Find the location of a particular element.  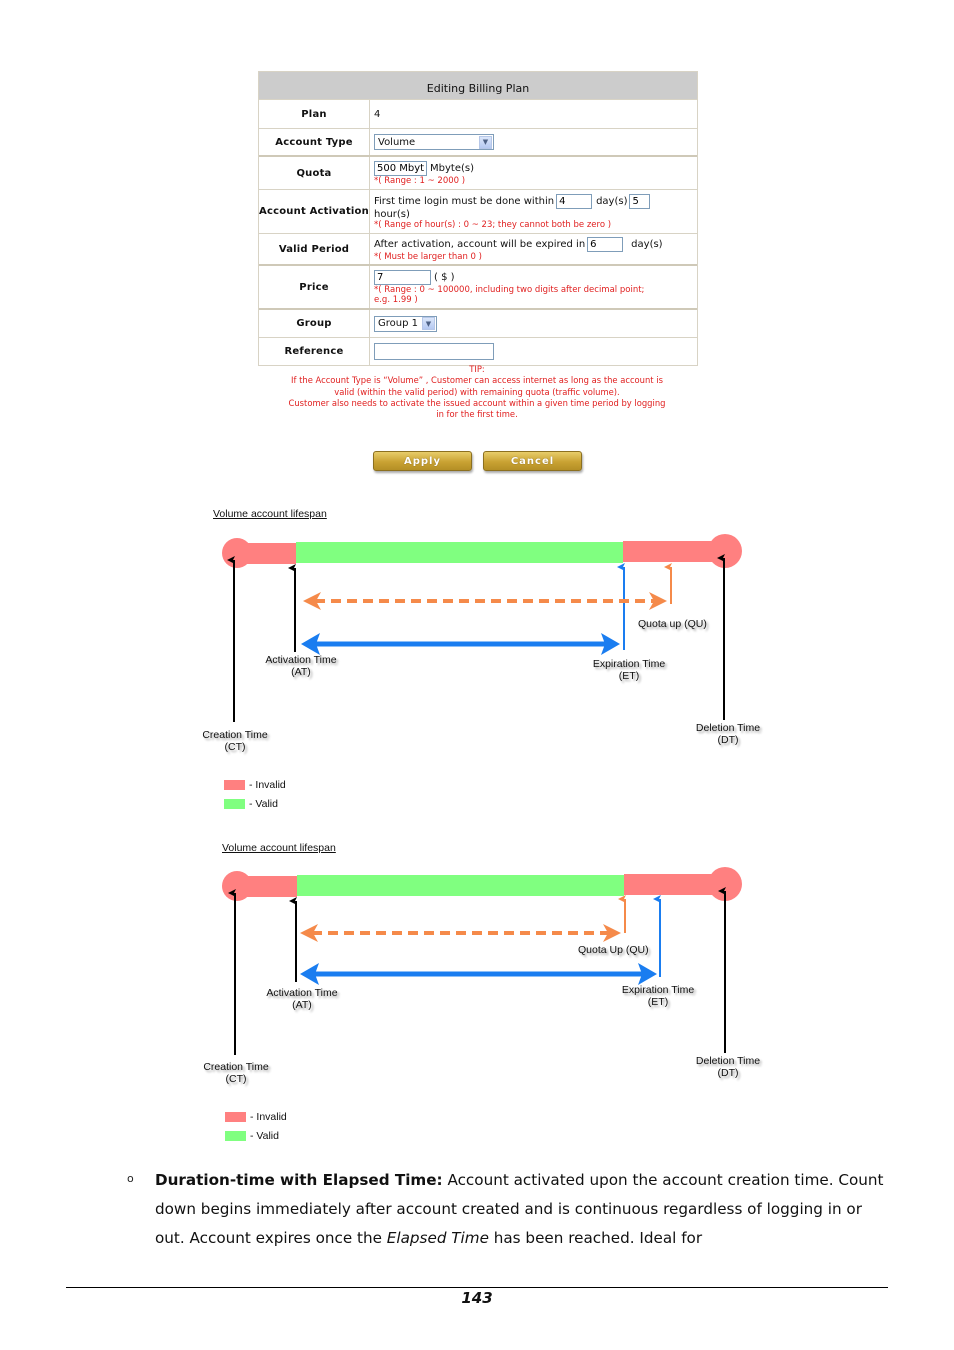

expiration-time-label: Expiration Time (ET) is located at coordinates (658, 996).